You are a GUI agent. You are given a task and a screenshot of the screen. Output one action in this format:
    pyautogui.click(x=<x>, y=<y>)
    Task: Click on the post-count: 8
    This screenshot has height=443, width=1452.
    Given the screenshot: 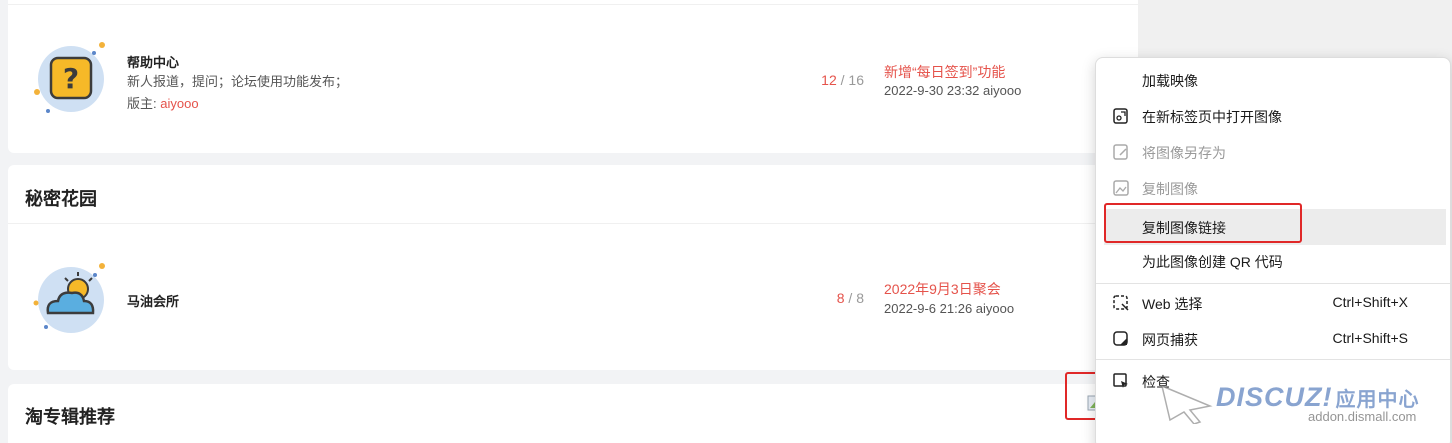 What is the action you would take?
    pyautogui.click(x=860, y=298)
    